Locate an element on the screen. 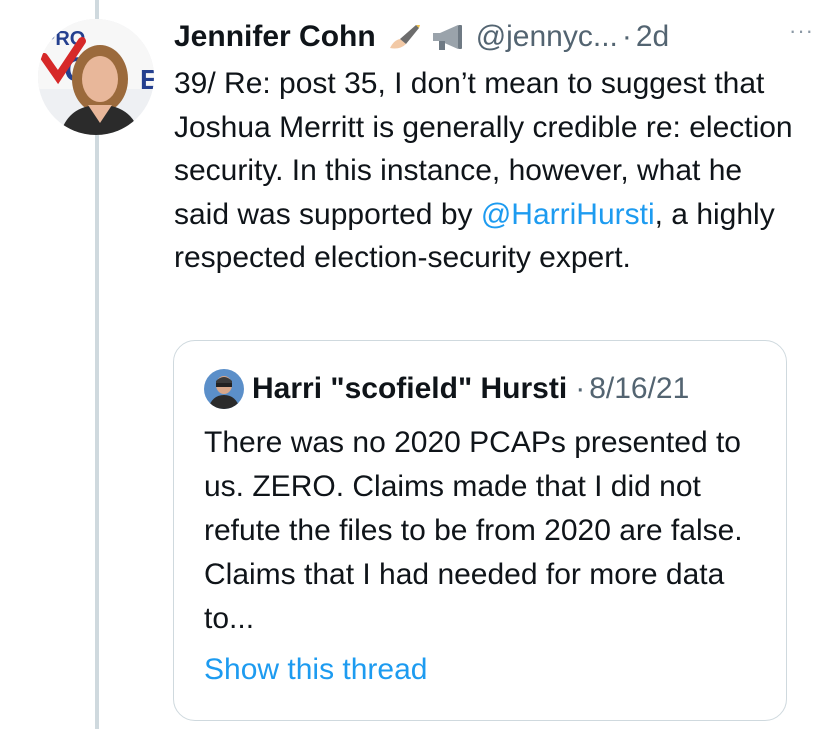  tweet-header: Jennifer Cohn @jennyc... · 2d ··· is located at coordinates (494, 37).